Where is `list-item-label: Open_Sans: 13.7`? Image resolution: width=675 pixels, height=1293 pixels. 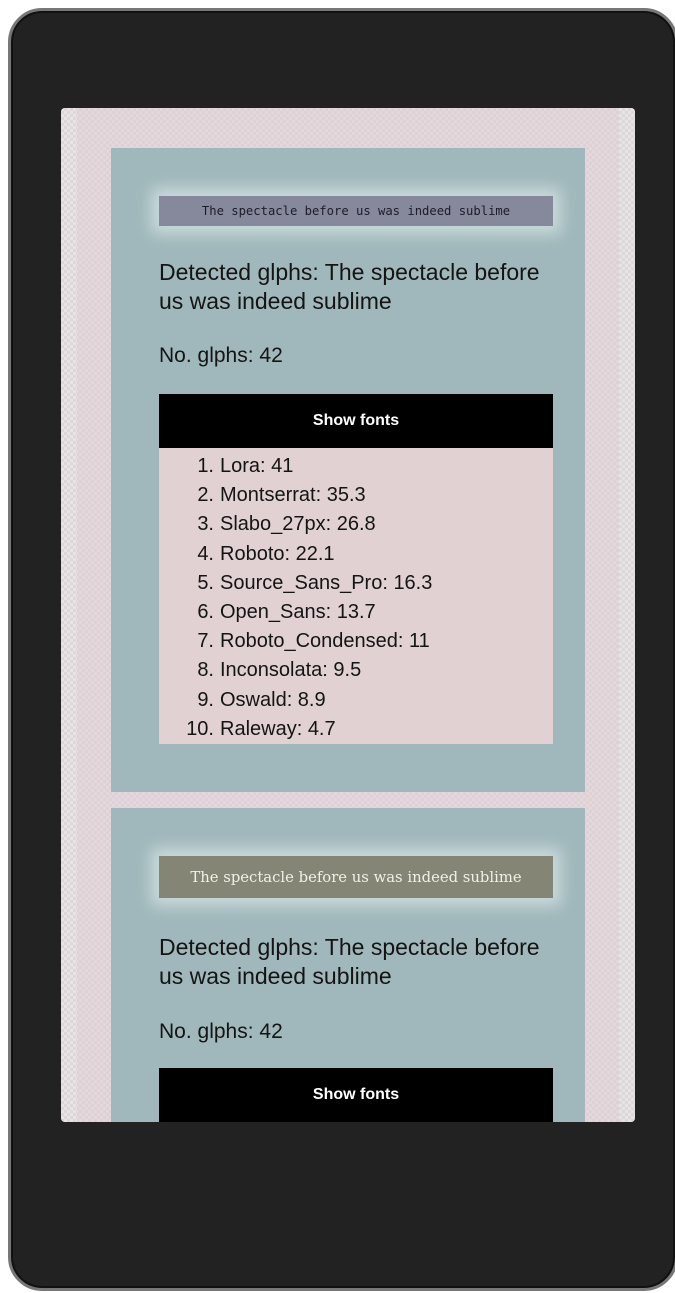 list-item-label: Open_Sans: 13.7 is located at coordinates (298, 612).